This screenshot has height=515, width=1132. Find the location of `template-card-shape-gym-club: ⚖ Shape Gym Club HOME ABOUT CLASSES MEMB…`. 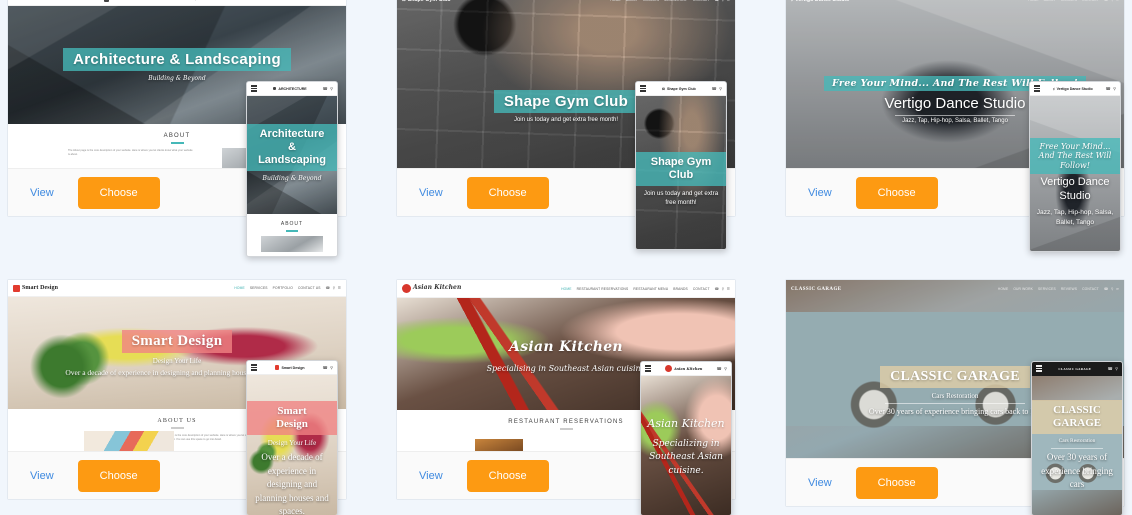

template-card-shape-gym-club: ⚖ Shape Gym Club HOME ABOUT CLASSES MEMB… is located at coordinates (566, 125).